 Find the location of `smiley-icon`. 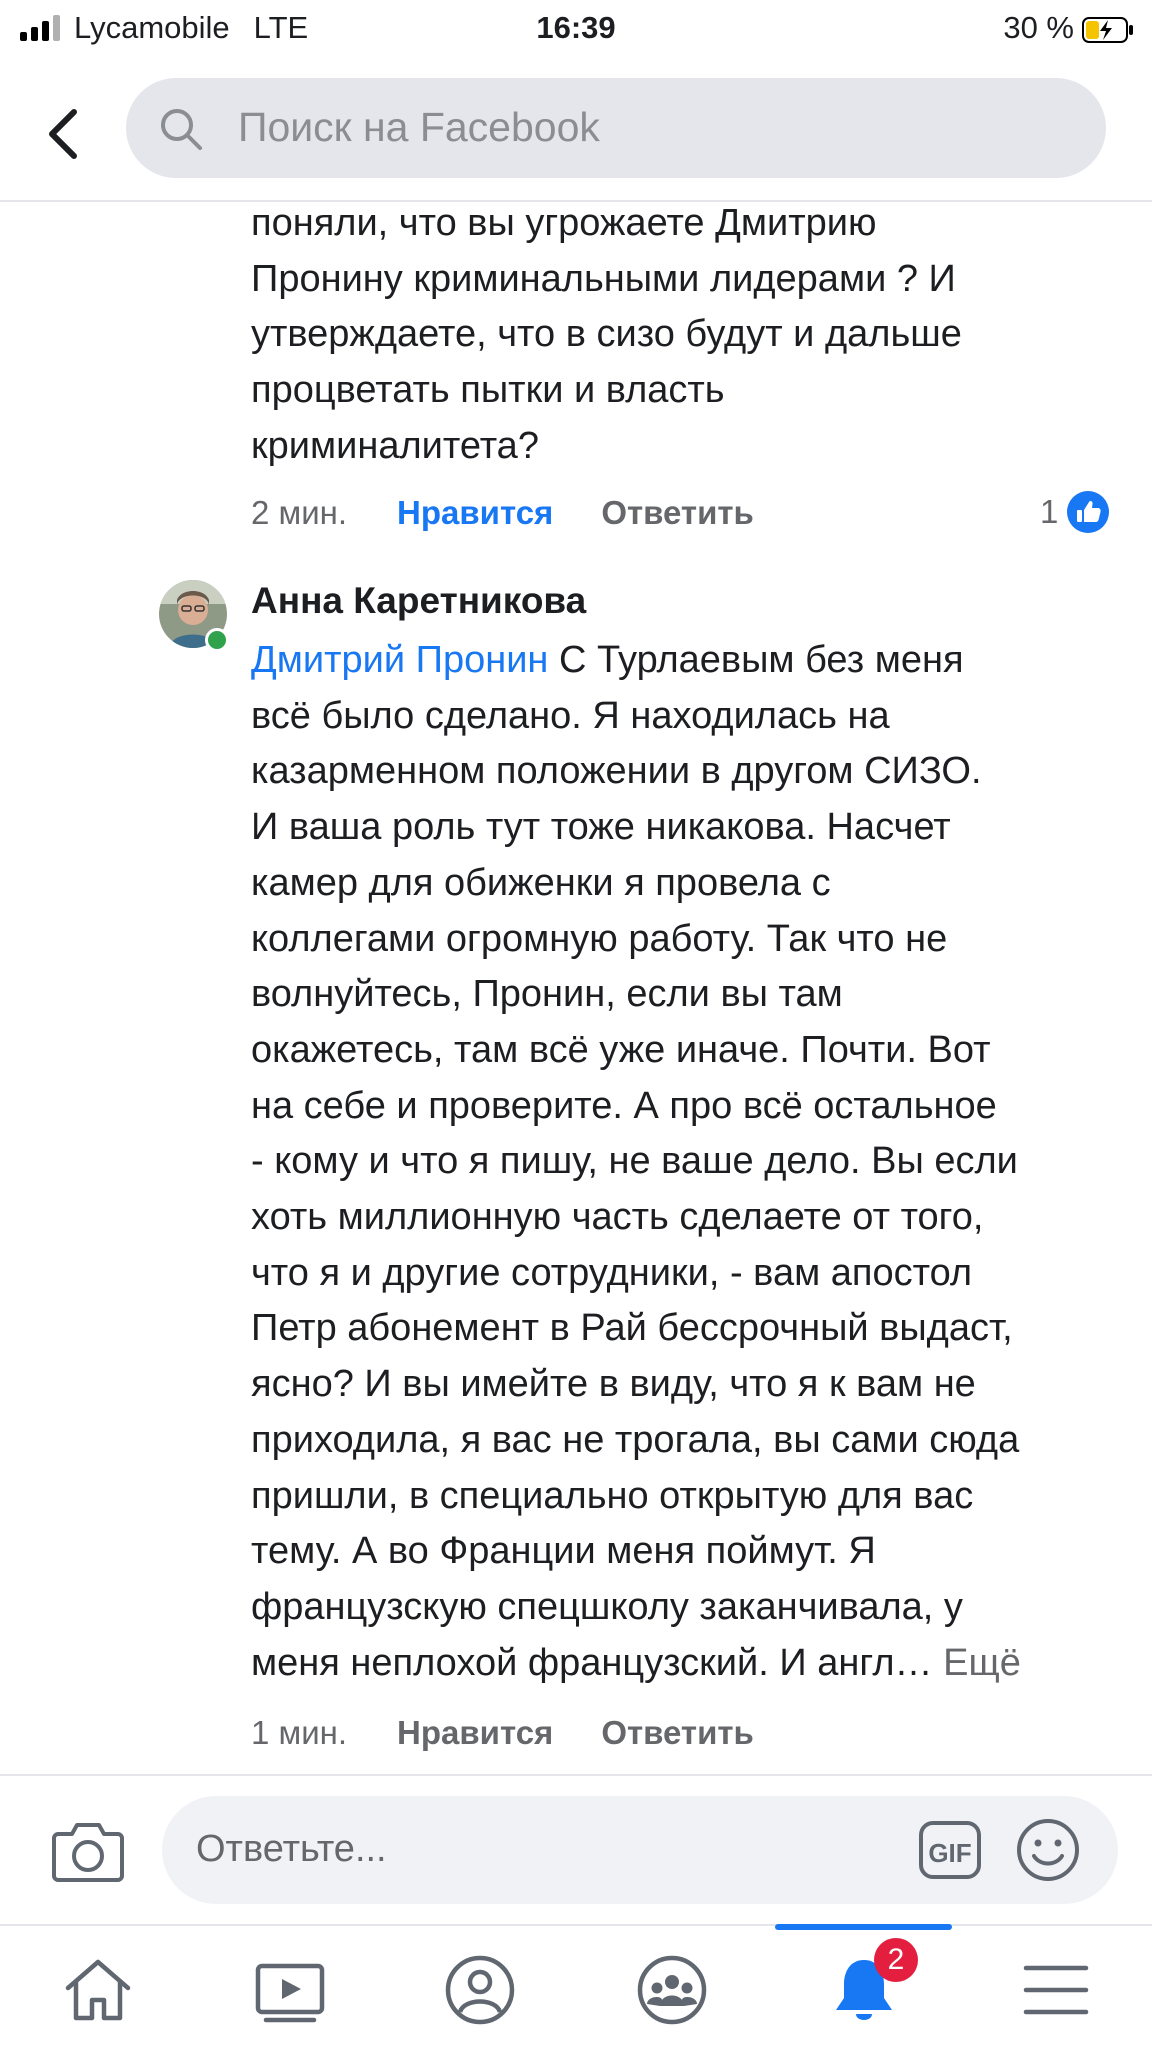

smiley-icon is located at coordinates (1048, 1850).